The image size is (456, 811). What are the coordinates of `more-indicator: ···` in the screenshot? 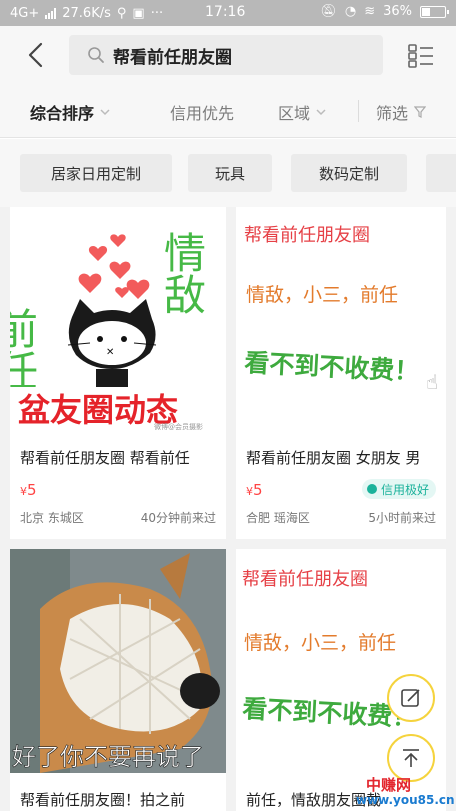 It's located at (157, 13).